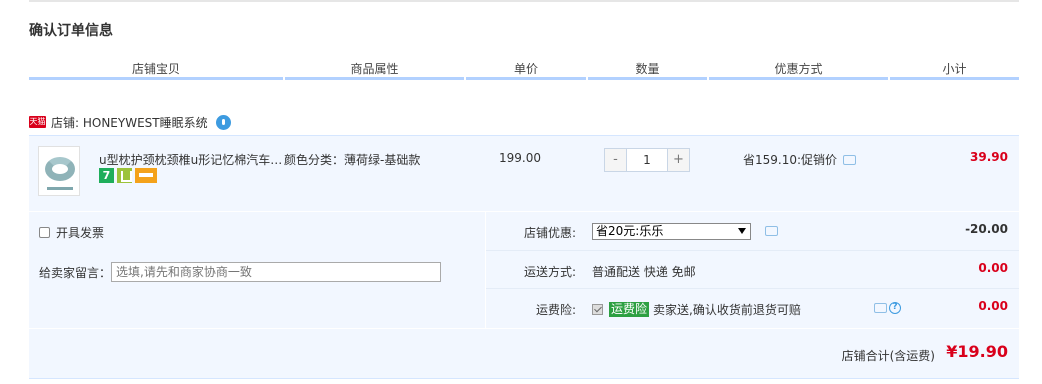  Describe the element at coordinates (615, 160) in the screenshot. I see `quantity-decrease-button: -` at that location.